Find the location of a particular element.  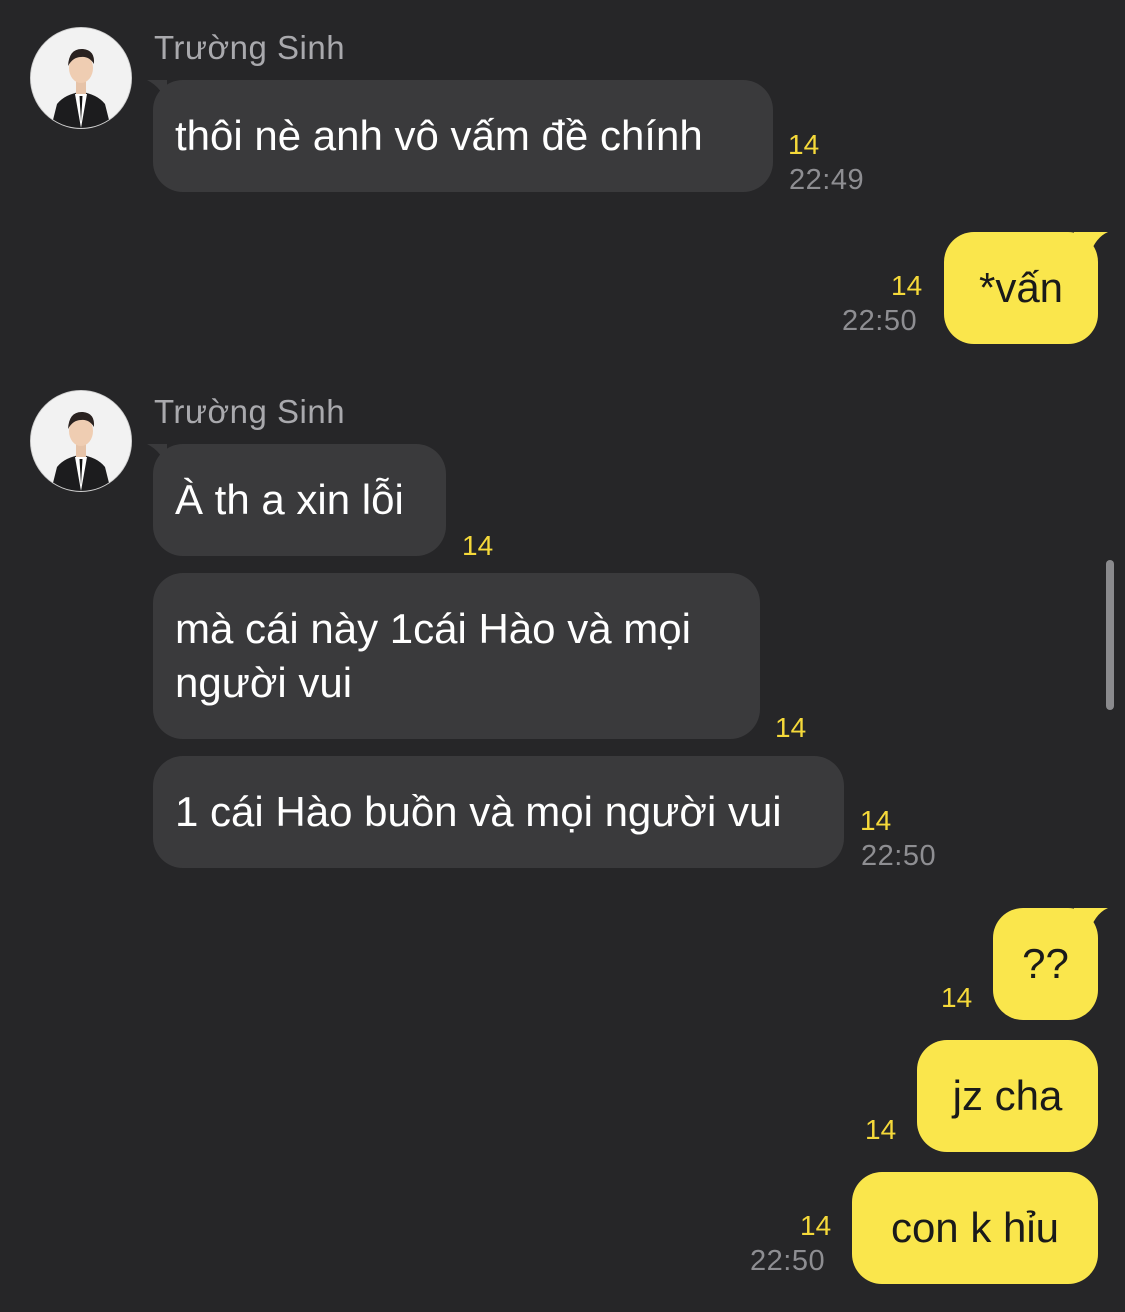

message-bubble-incoming: mà cái này 1cái Hào và mọi người vui is located at coordinates (456, 656).